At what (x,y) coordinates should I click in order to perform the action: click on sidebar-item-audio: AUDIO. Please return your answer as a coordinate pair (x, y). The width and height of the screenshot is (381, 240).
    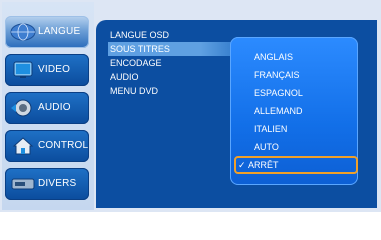
    Looking at the image, I should click on (47, 108).